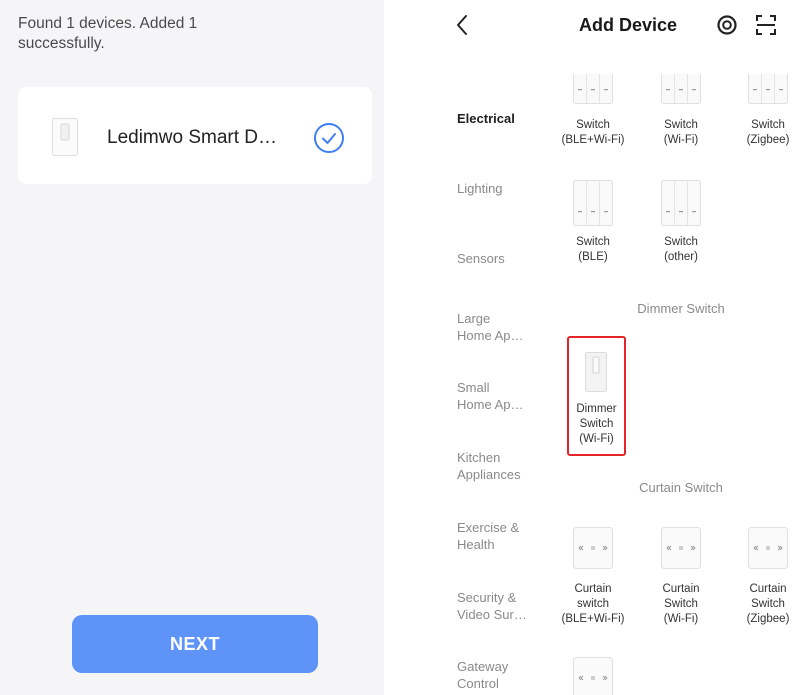 Image resolution: width=792 pixels, height=695 pixels. What do you see at coordinates (681, 308) in the screenshot?
I see `section-title: Dimmer Switch` at bounding box center [681, 308].